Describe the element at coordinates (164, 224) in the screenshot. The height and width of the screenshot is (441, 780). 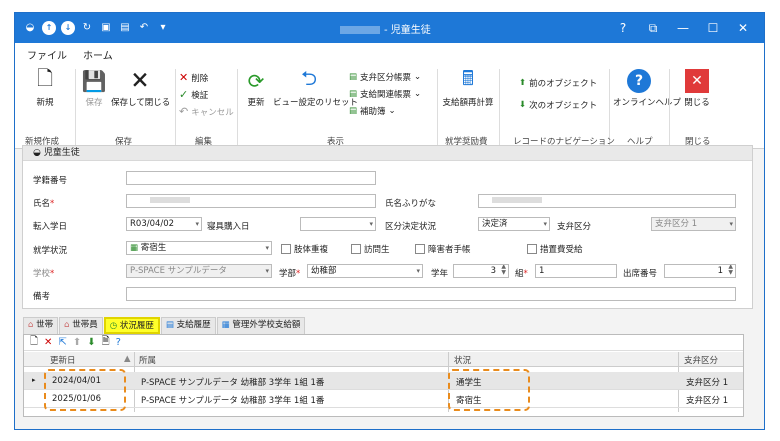
I see `transfer-date-input: R03/04/02 ▾` at that location.